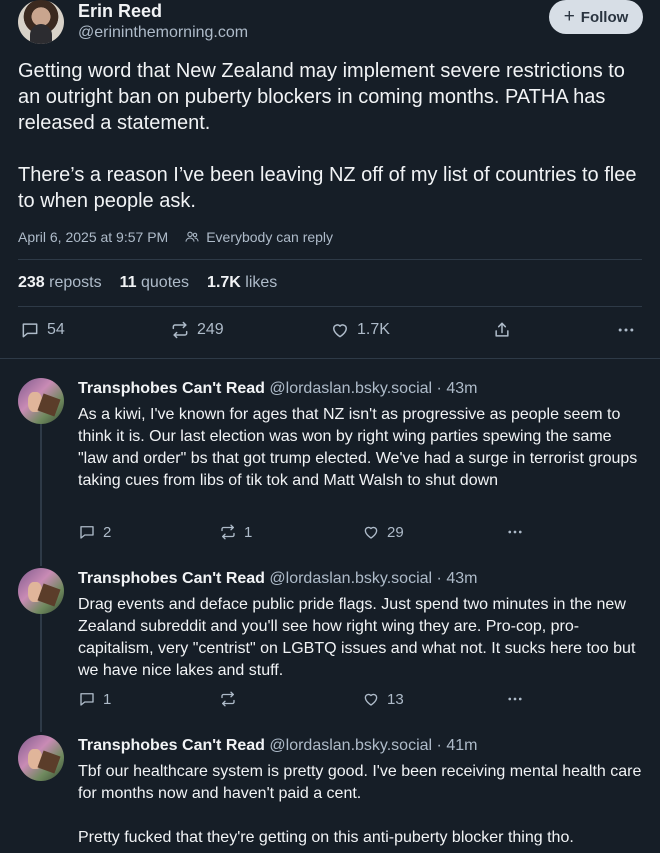  I want to click on likes-stat: 1.7K likes, so click(242, 283).